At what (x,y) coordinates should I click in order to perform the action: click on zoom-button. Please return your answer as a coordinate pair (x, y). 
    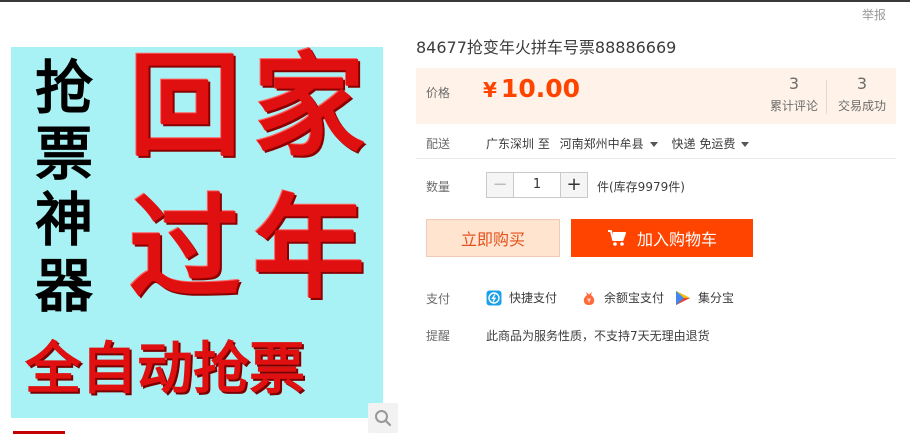
    Looking at the image, I should click on (383, 418).